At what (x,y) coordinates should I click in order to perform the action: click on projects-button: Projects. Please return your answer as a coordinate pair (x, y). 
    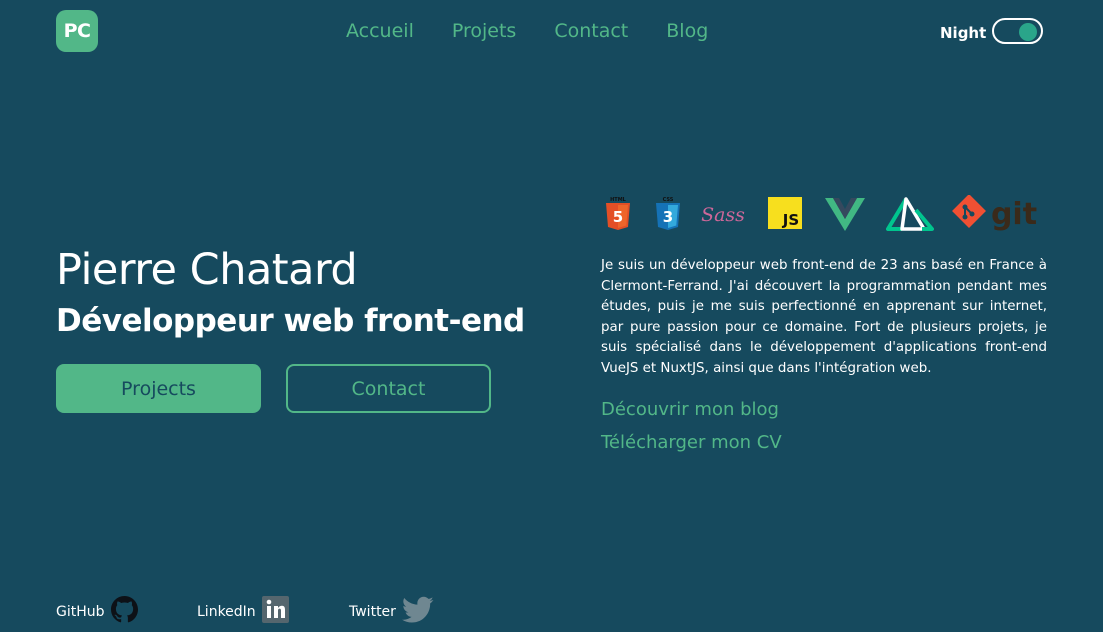
    Looking at the image, I should click on (158, 388).